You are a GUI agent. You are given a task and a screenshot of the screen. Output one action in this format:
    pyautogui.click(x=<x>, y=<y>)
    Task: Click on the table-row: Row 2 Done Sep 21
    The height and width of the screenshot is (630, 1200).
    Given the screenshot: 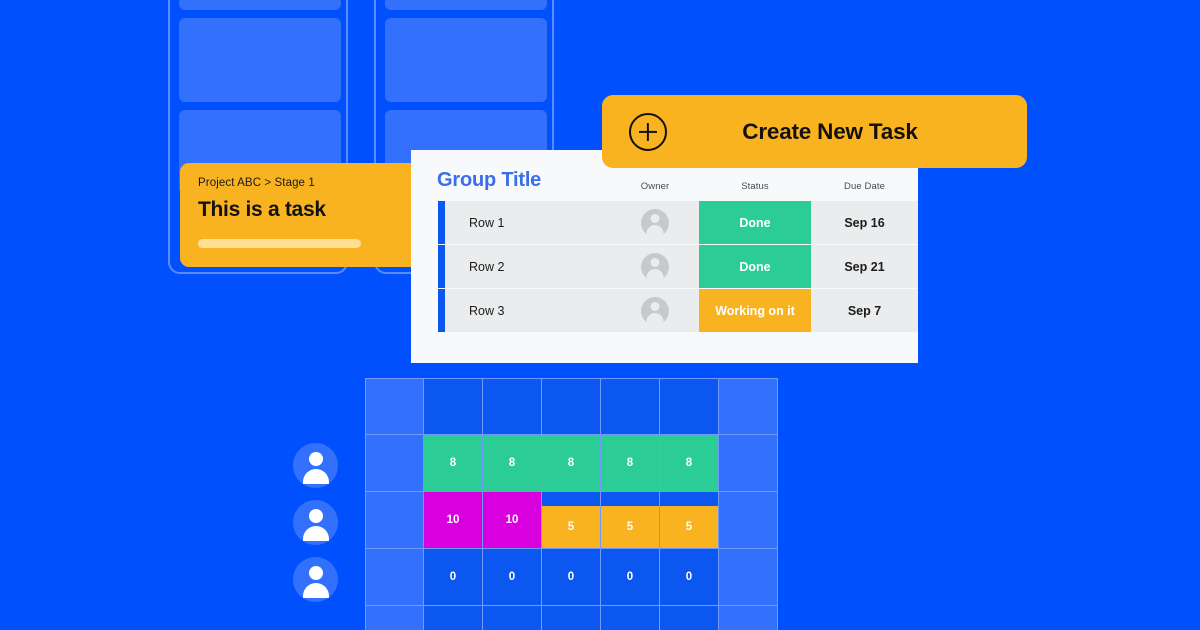 What is the action you would take?
    pyautogui.click(x=664, y=266)
    